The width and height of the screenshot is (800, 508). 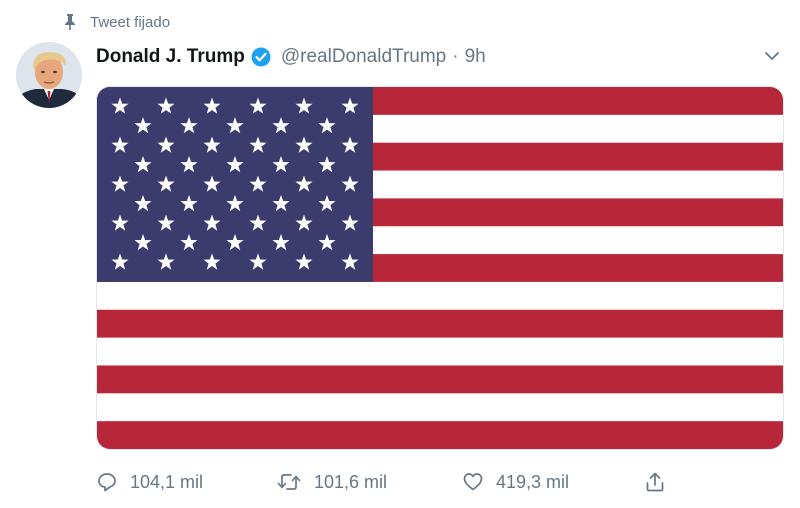 I want to click on tweet-actions: 104,1 mil 101,6 mil 419,3 mil, so click(x=386, y=482).